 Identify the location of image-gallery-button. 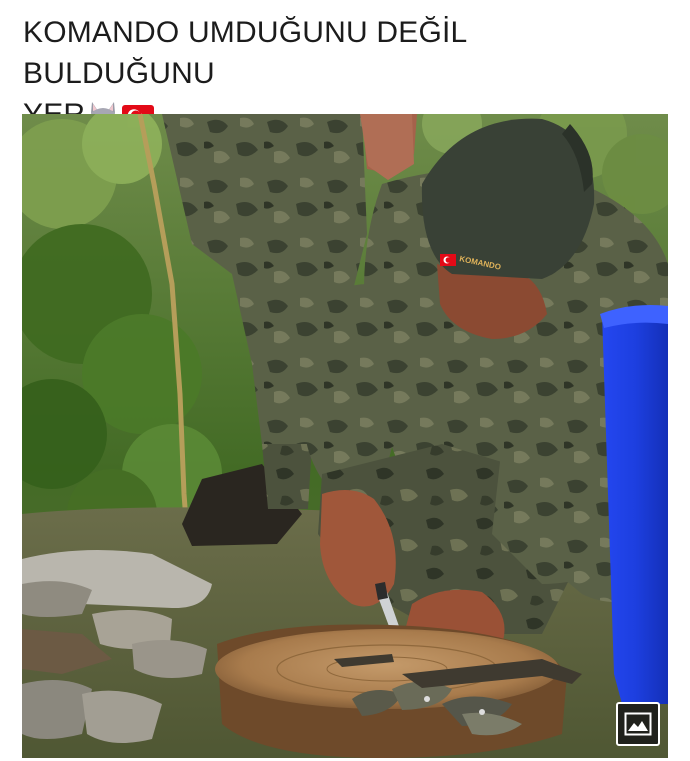
(638, 724).